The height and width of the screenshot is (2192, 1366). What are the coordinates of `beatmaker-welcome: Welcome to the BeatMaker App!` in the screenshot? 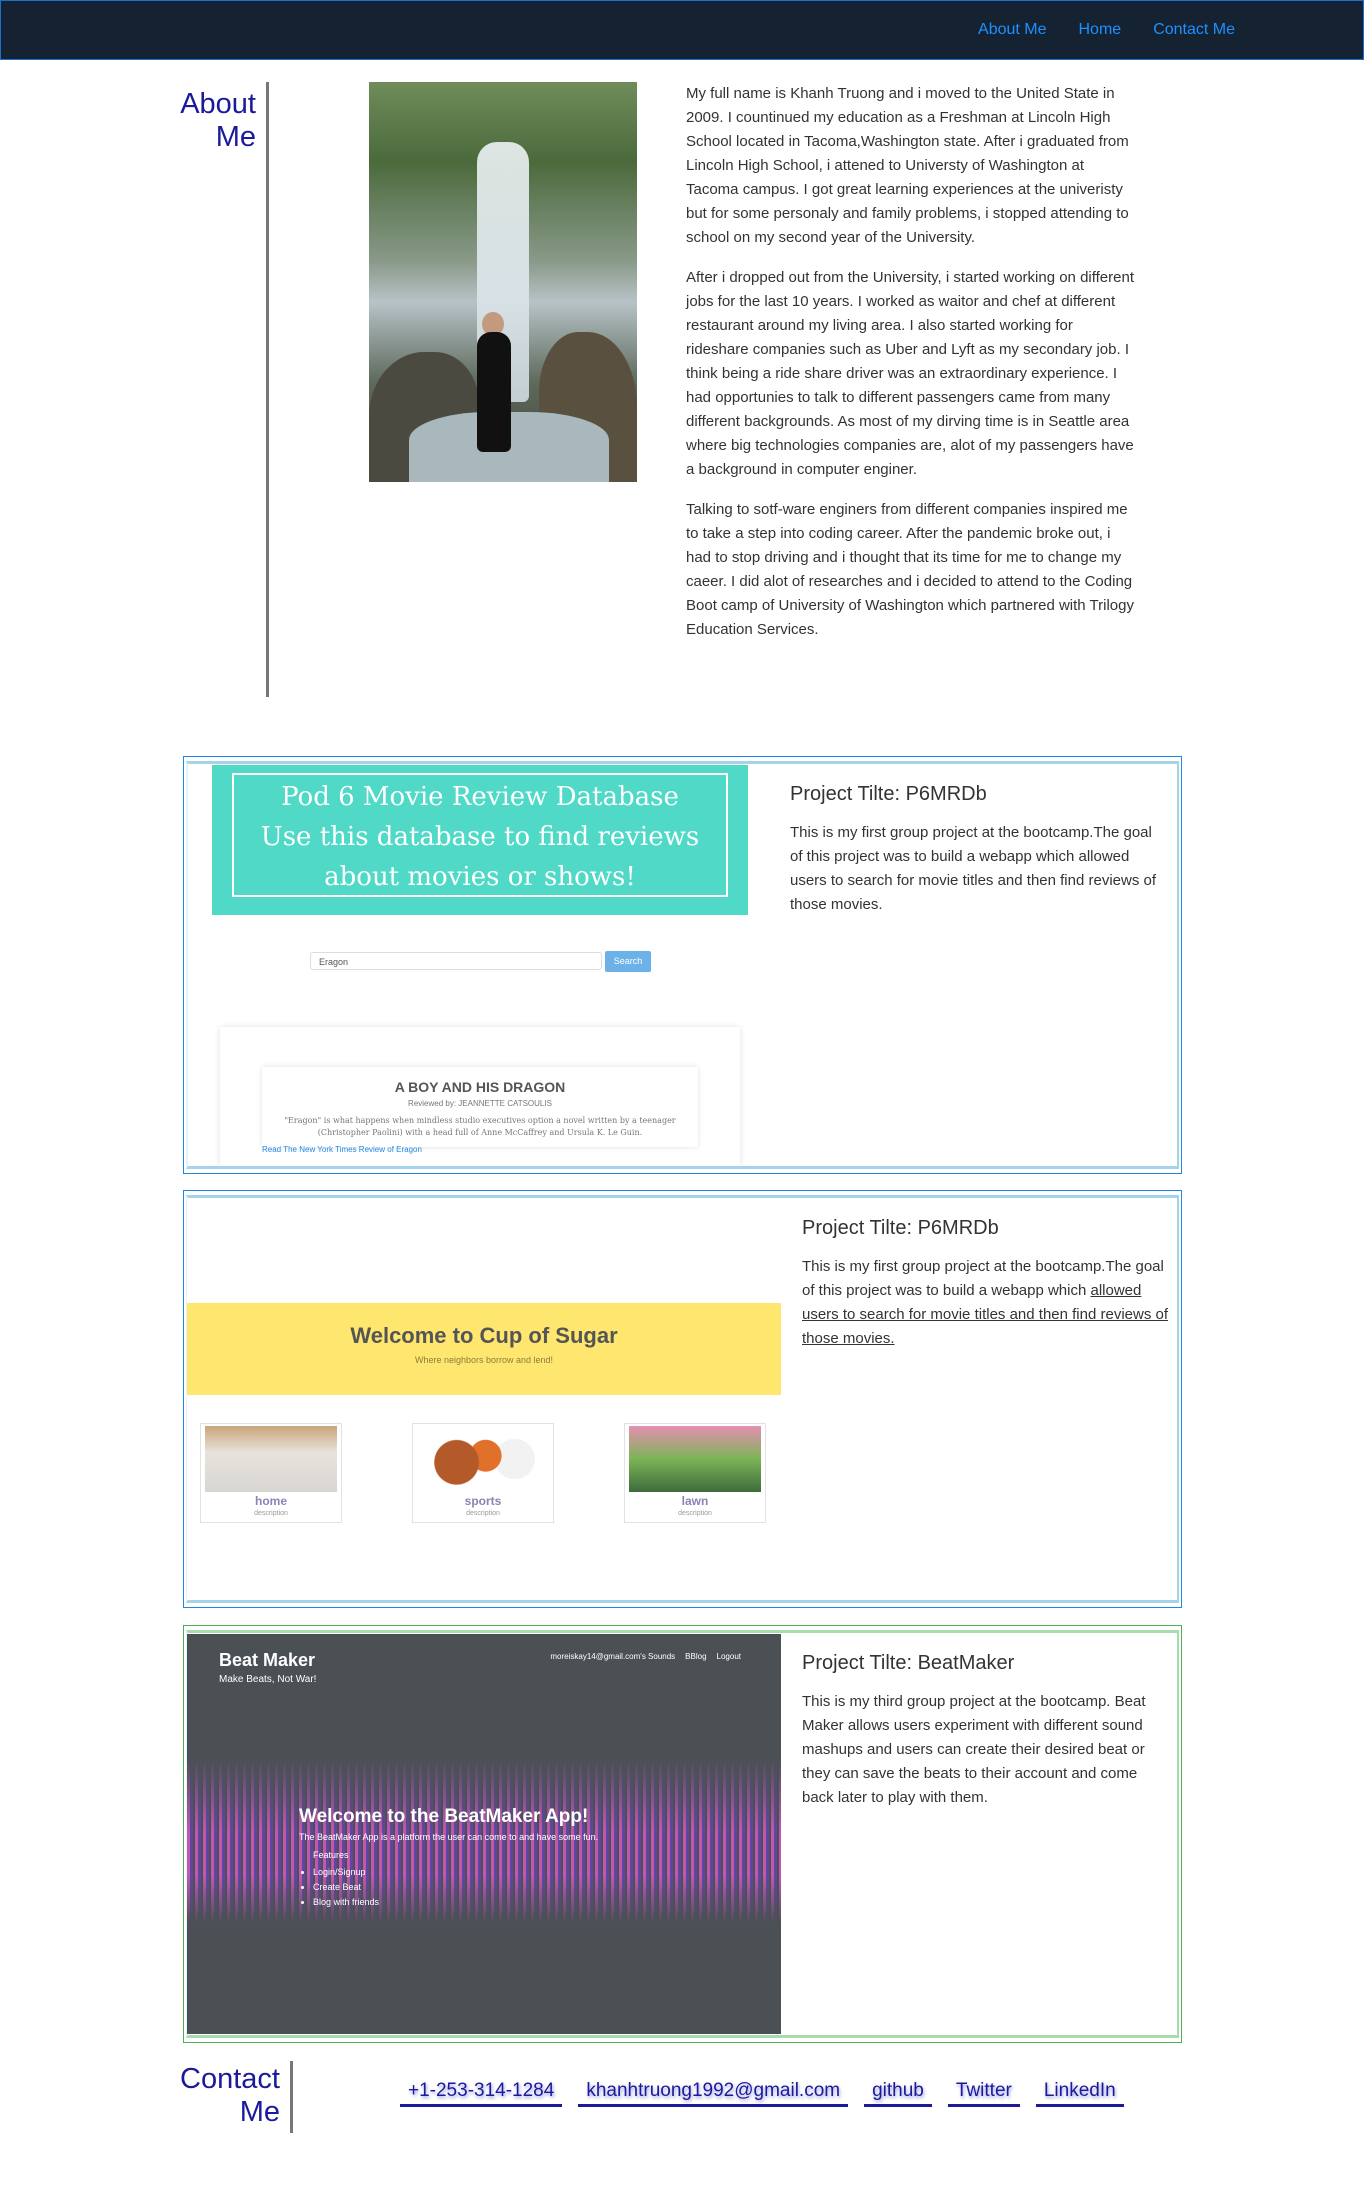 It's located at (444, 1816).